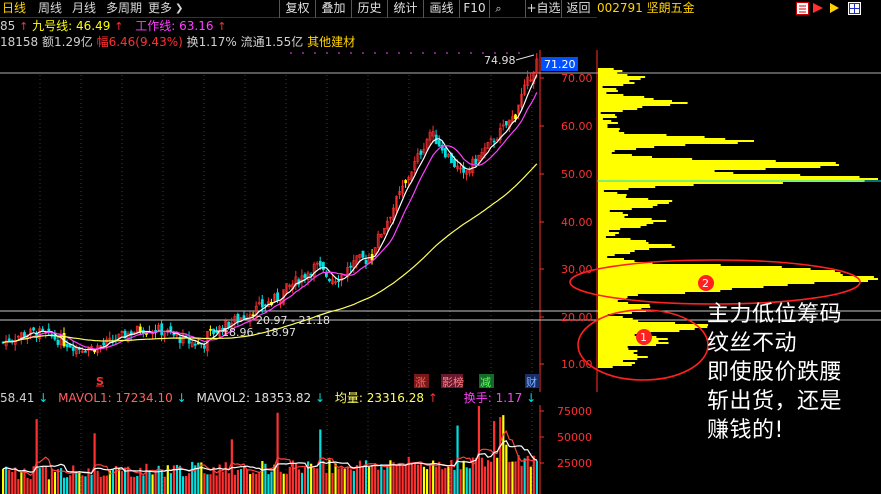 This screenshot has width=881, height=494. Describe the element at coordinates (14, 9) in the screenshot. I see `tab-daily: 日线` at that location.